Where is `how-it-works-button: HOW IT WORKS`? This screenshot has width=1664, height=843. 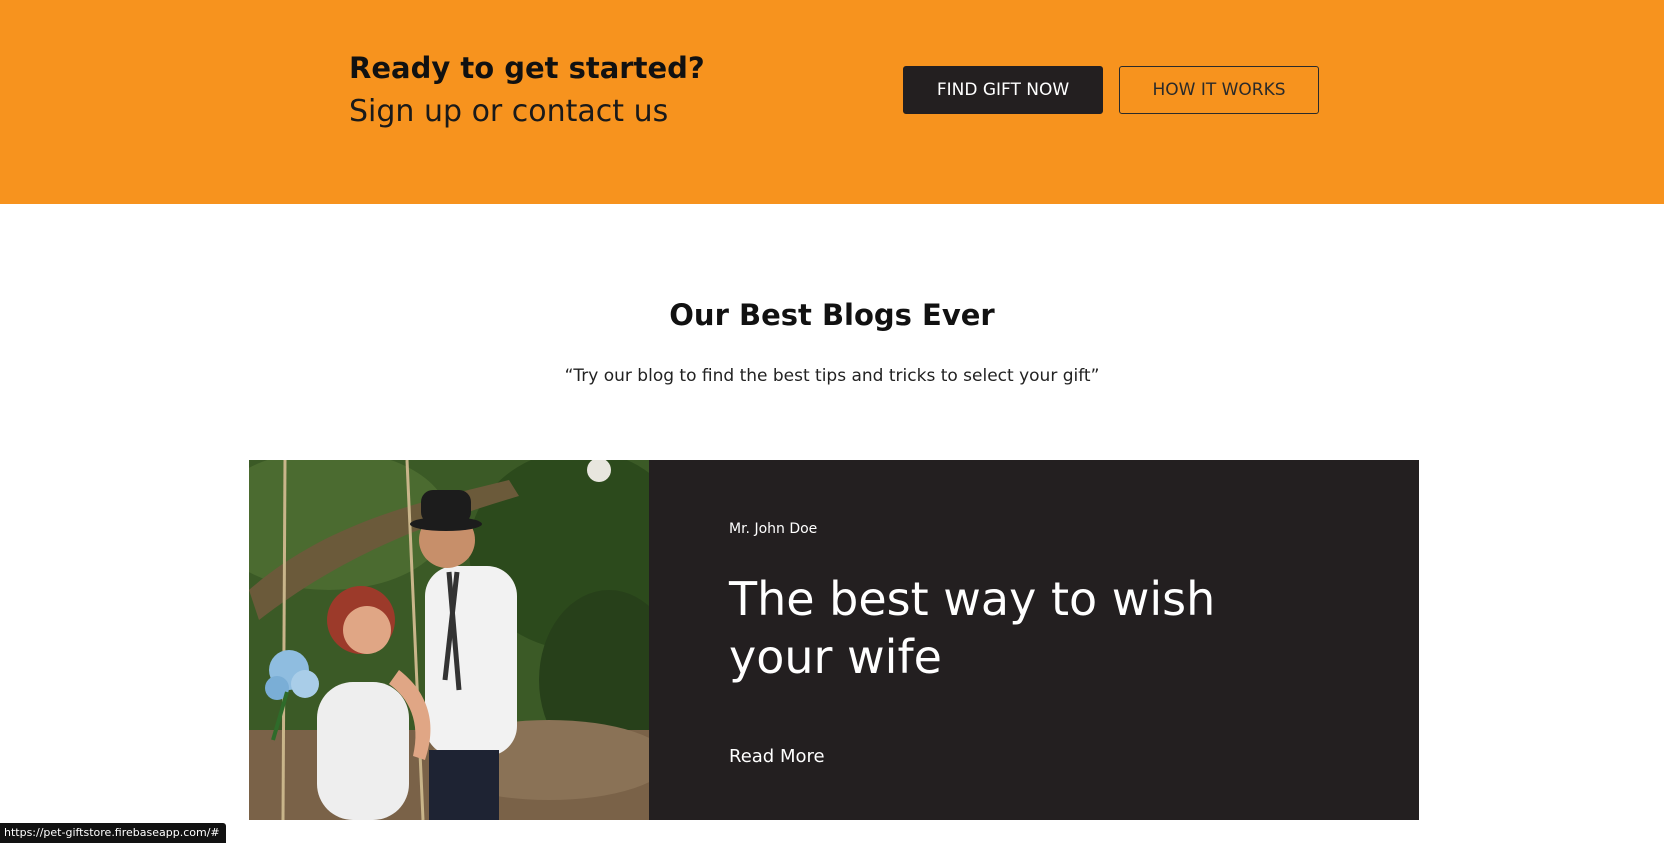 how-it-works-button: HOW IT WORKS is located at coordinates (1219, 90).